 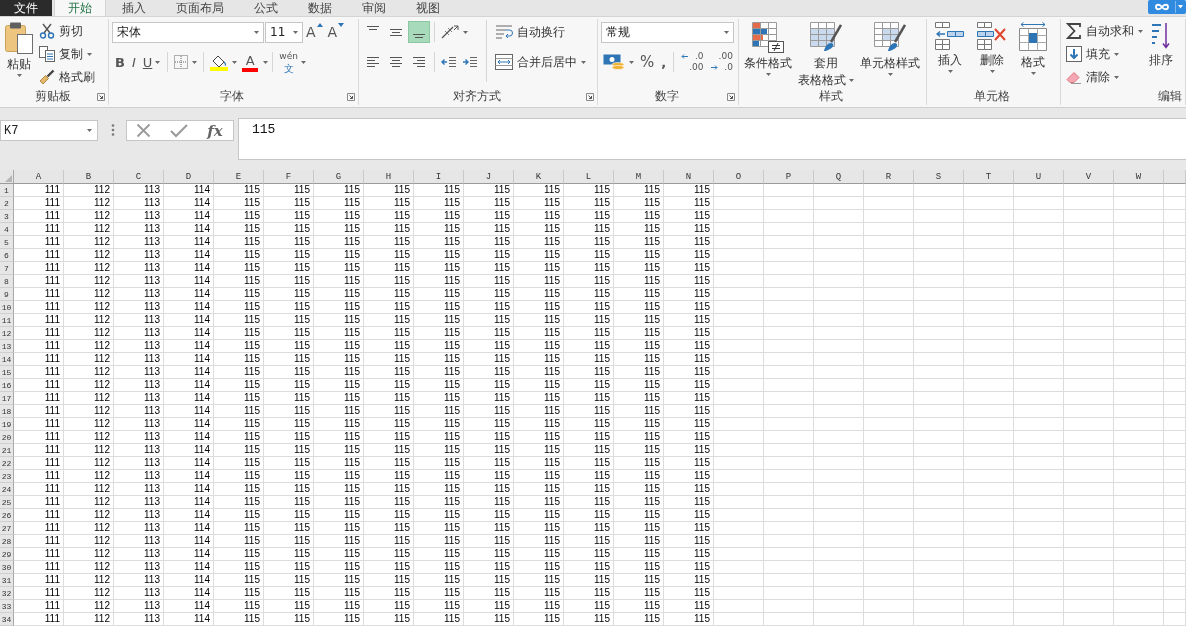 What do you see at coordinates (768, 48) in the screenshot?
I see `style-button: 条件格式` at bounding box center [768, 48].